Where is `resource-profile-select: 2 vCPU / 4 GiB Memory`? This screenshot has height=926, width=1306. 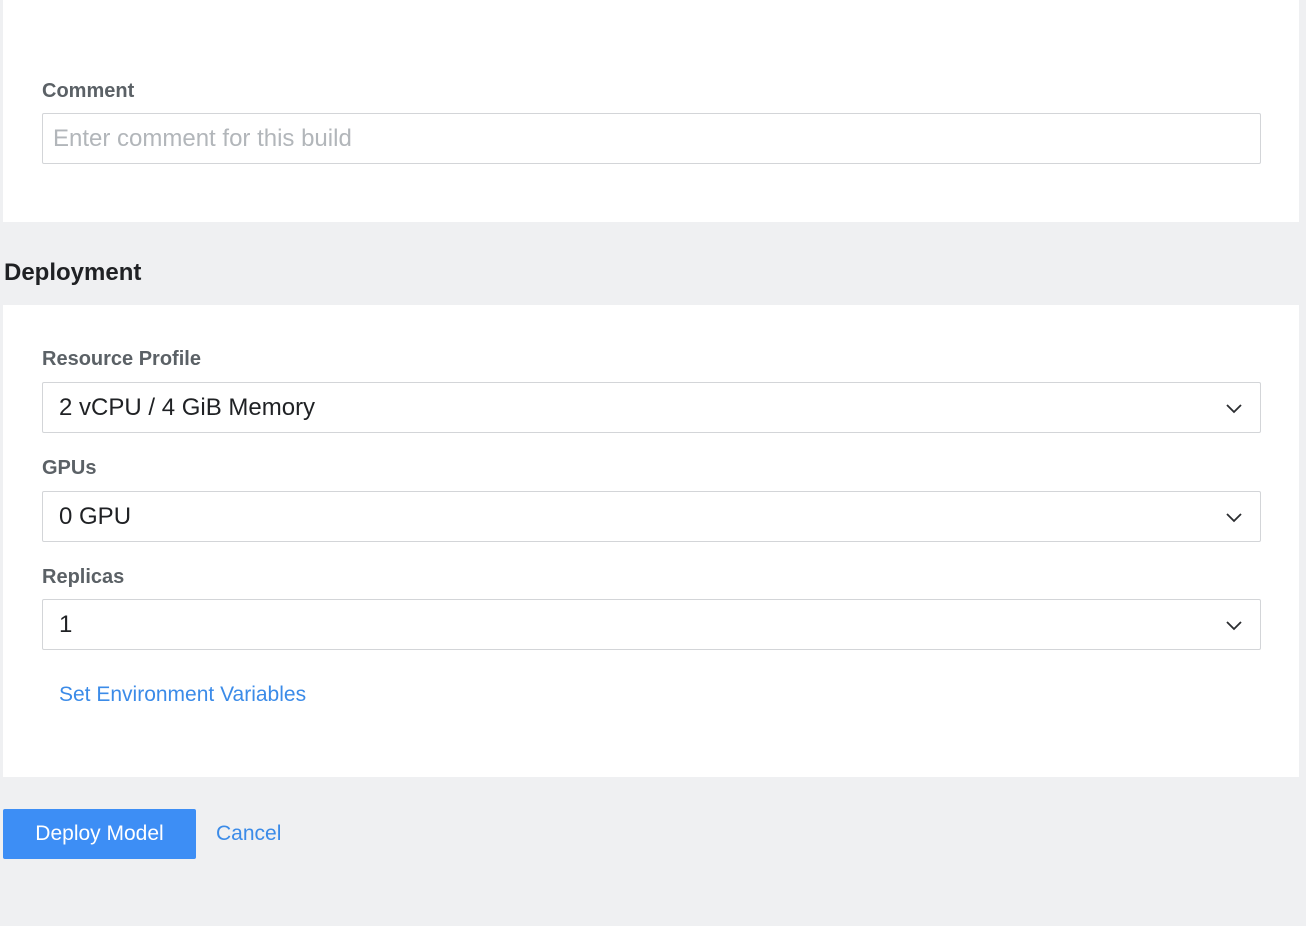
resource-profile-select: 2 vCPU / 4 GiB Memory is located at coordinates (651, 407).